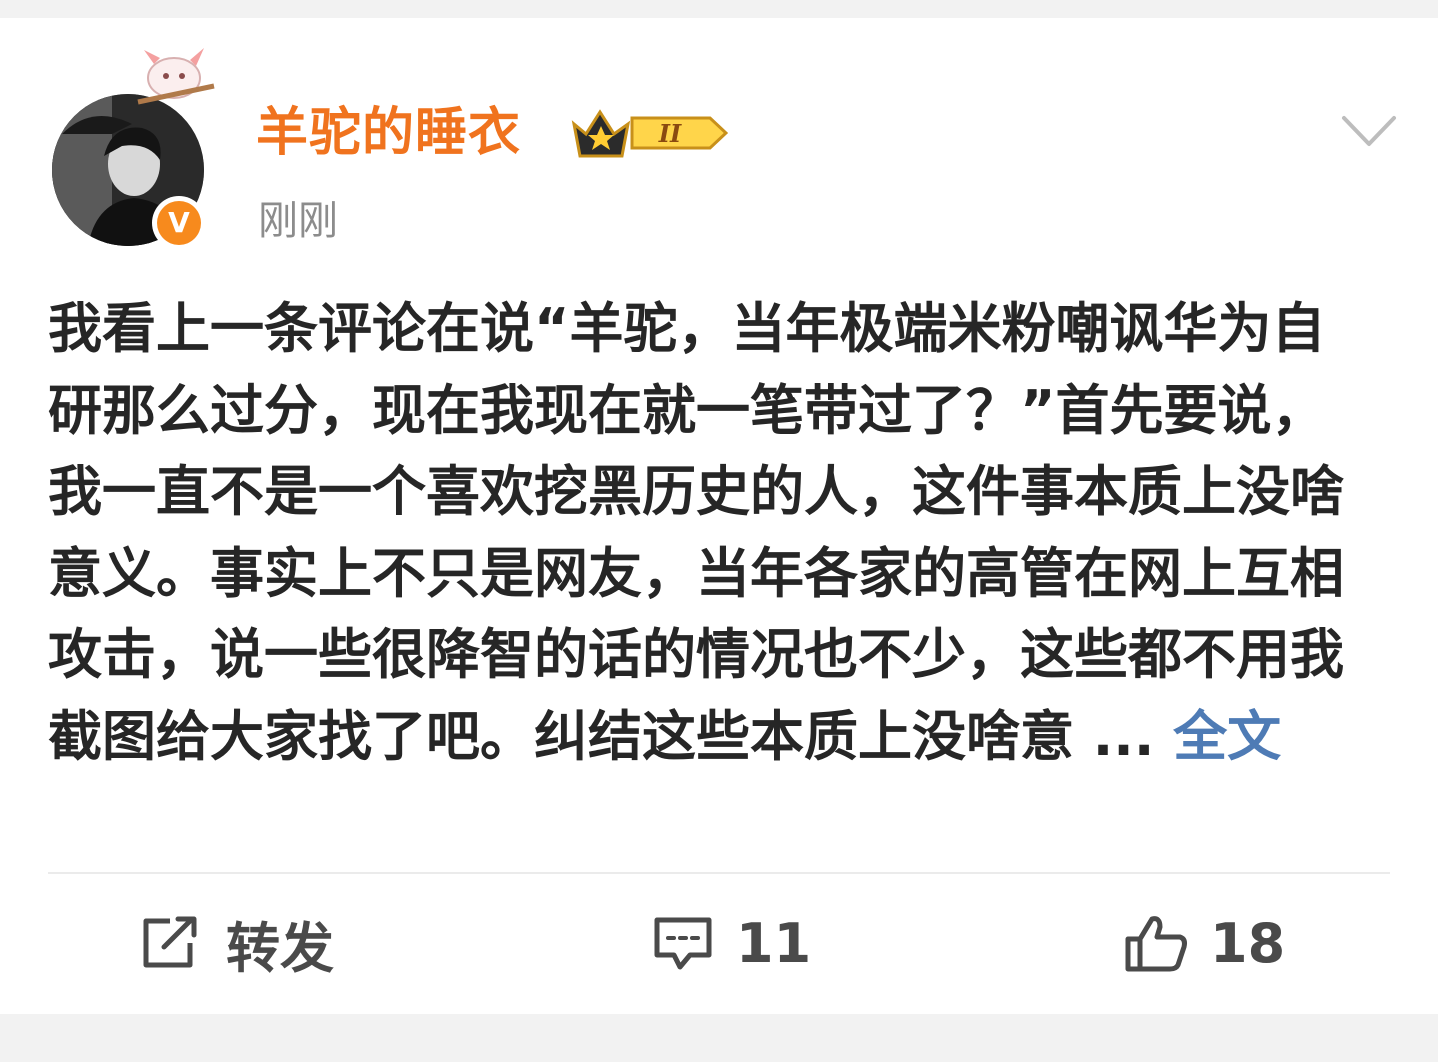 The image size is (1438, 1062). I want to click on post-timestamp: 刚刚, so click(298, 221).